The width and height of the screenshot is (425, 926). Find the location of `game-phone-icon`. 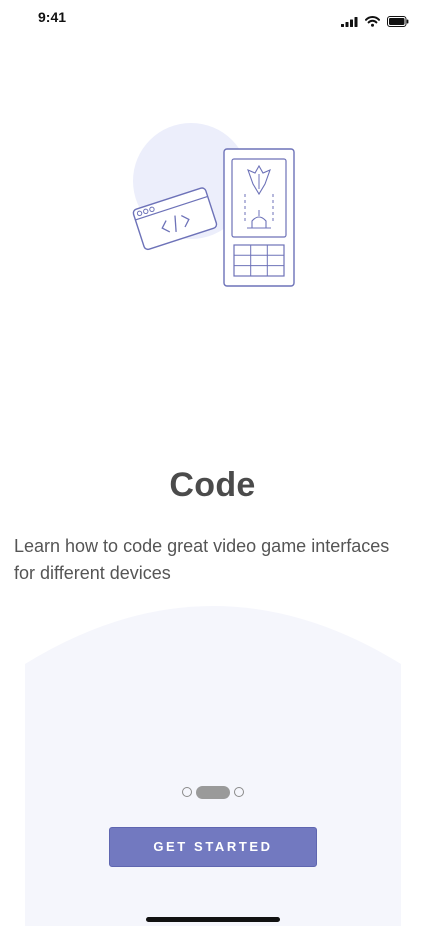

game-phone-icon is located at coordinates (259, 217).